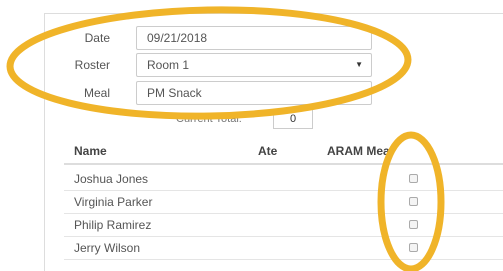 This screenshot has height=271, width=503. Describe the element at coordinates (113, 202) in the screenshot. I see `student-name: Virginia Parker` at that location.